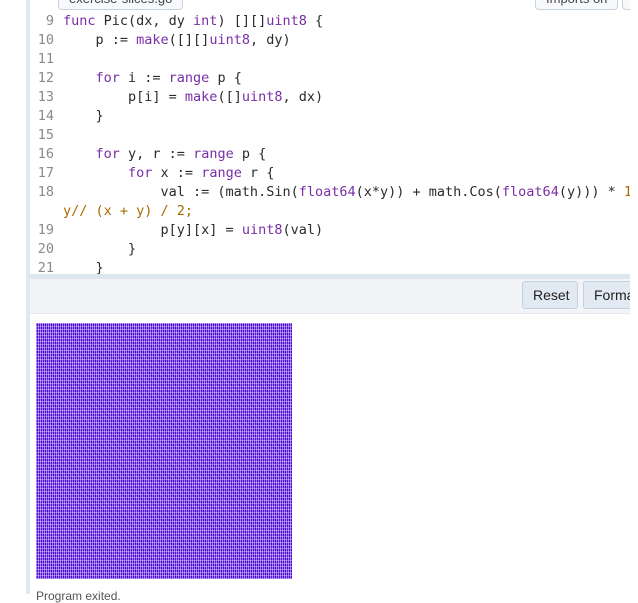 This screenshot has width=638, height=603. I want to click on code-line: 15, so click(334, 135).